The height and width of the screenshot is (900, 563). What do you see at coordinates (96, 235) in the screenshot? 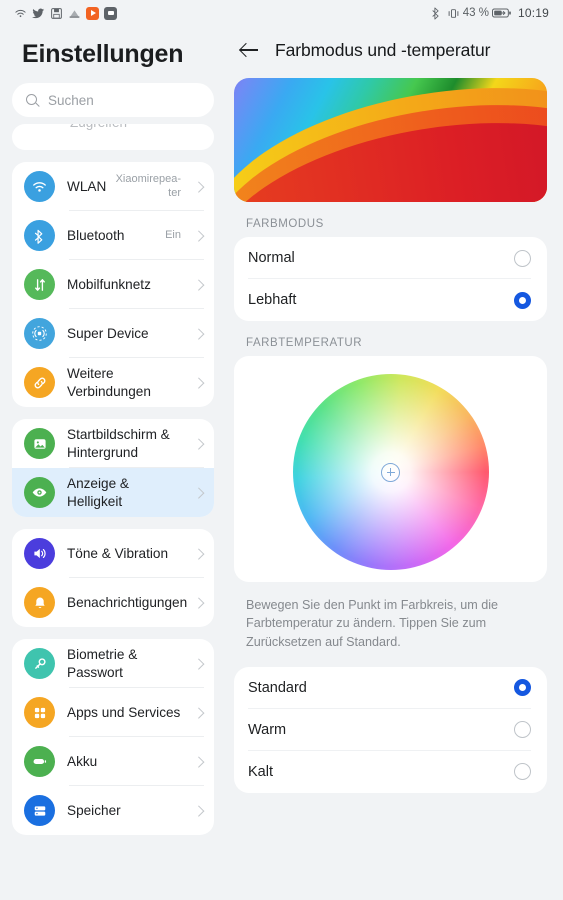
I see `sidebar-item-label: Bluetooth` at bounding box center [96, 235].